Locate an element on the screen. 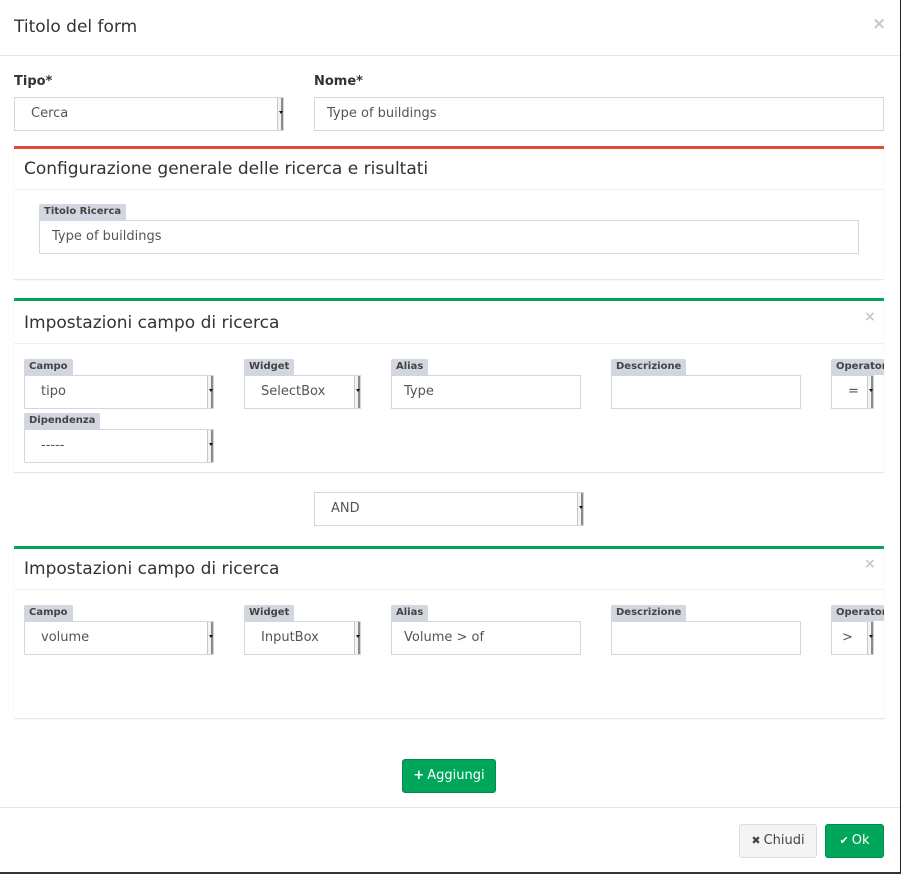  campo-select-1: tipo is located at coordinates (119, 392).